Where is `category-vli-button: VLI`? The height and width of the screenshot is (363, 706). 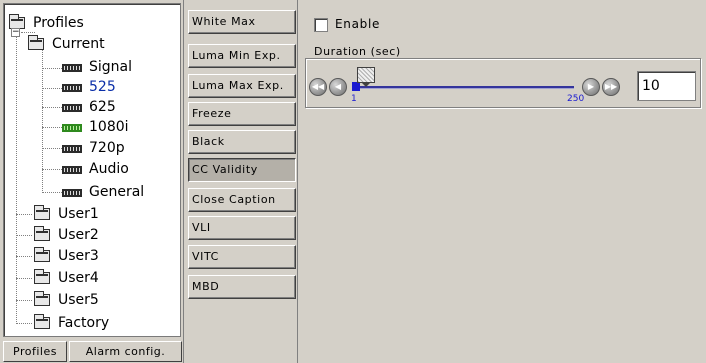
category-vli-button: VLI is located at coordinates (242, 228).